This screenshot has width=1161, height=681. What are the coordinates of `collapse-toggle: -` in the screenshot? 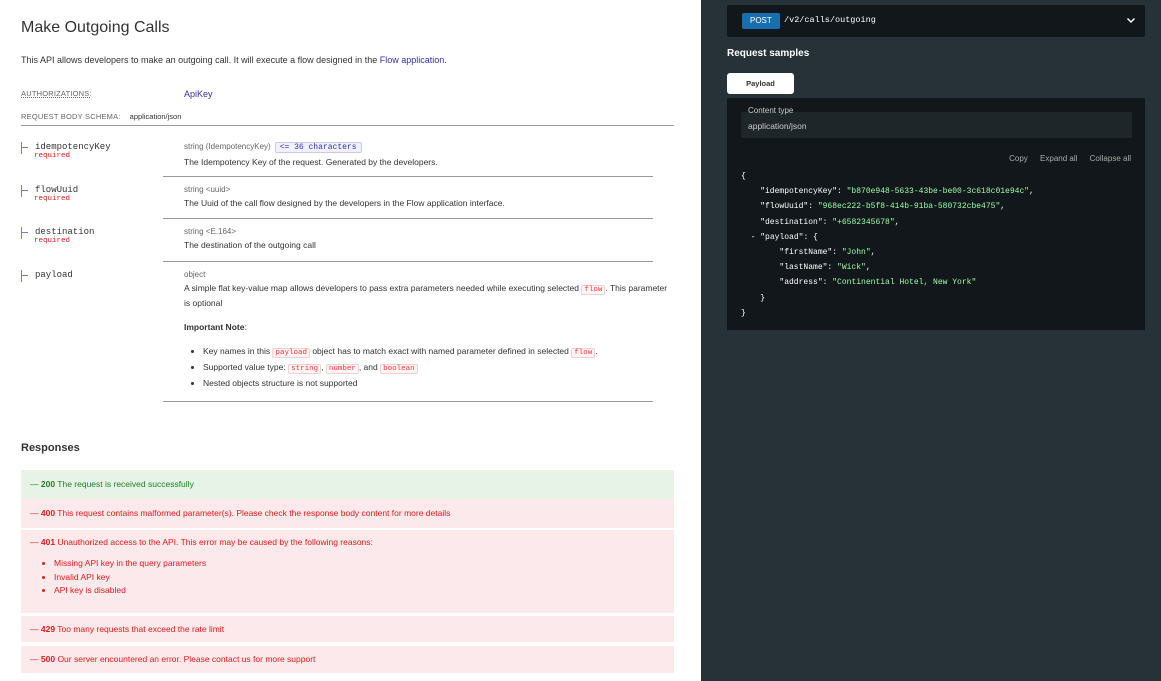 It's located at (753, 237).